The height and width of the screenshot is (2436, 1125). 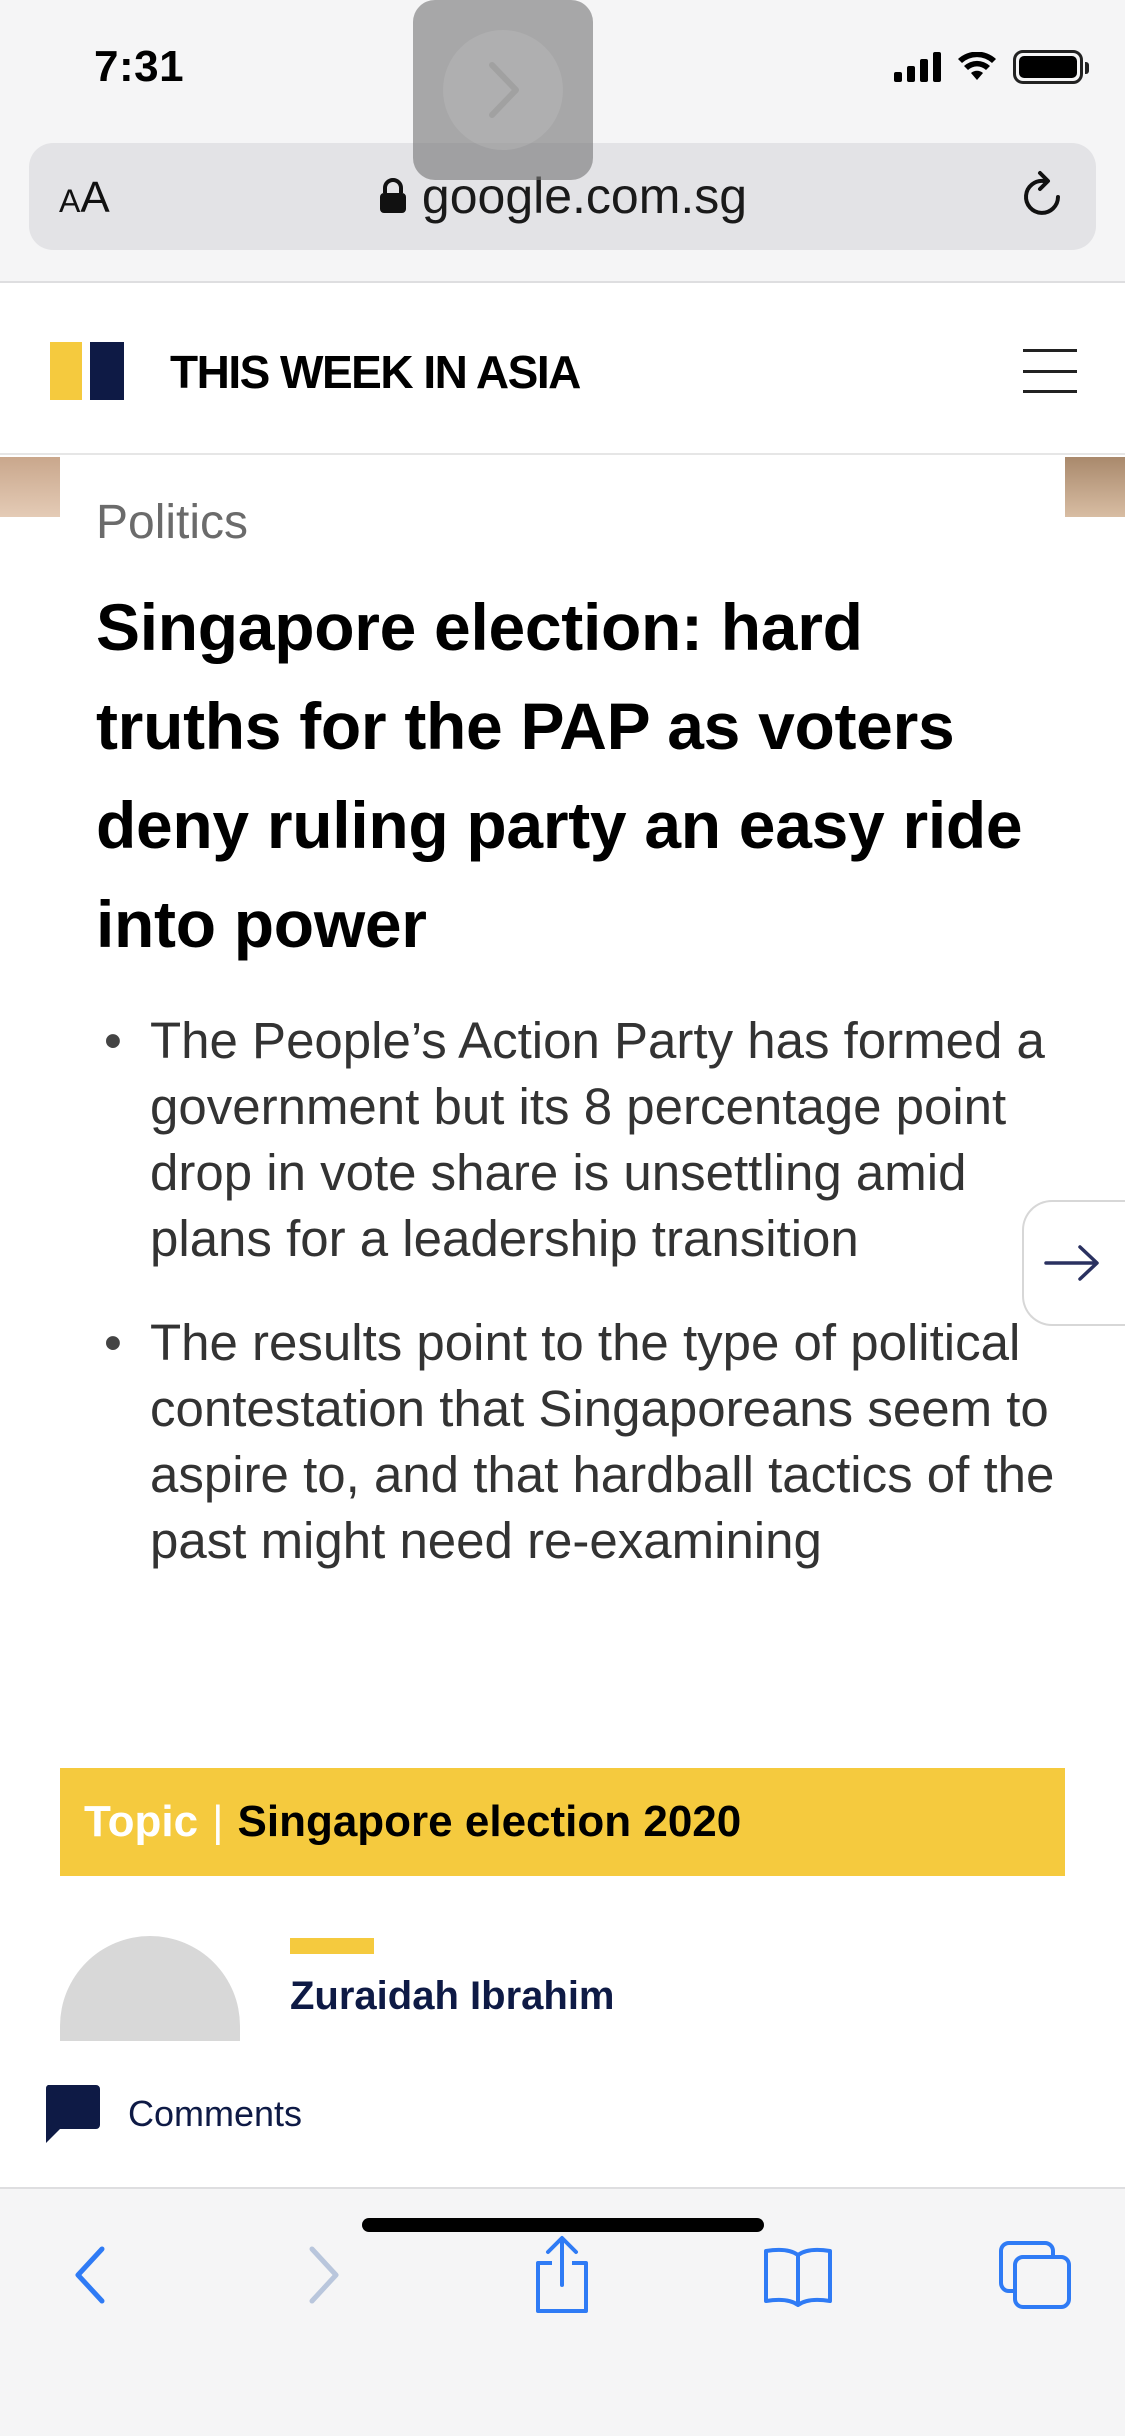 What do you see at coordinates (1042, 197) in the screenshot?
I see `reload-icon` at bounding box center [1042, 197].